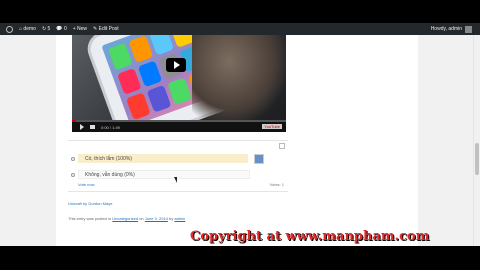  I want to click on poll-footer: Vote now Votes: 1, so click(181, 184).